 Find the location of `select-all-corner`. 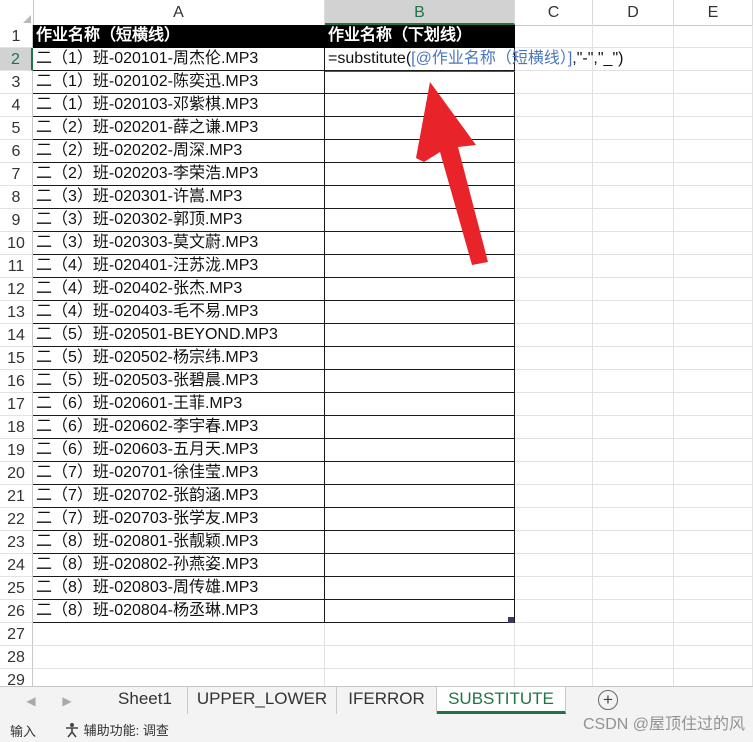

select-all-corner is located at coordinates (17, 12).